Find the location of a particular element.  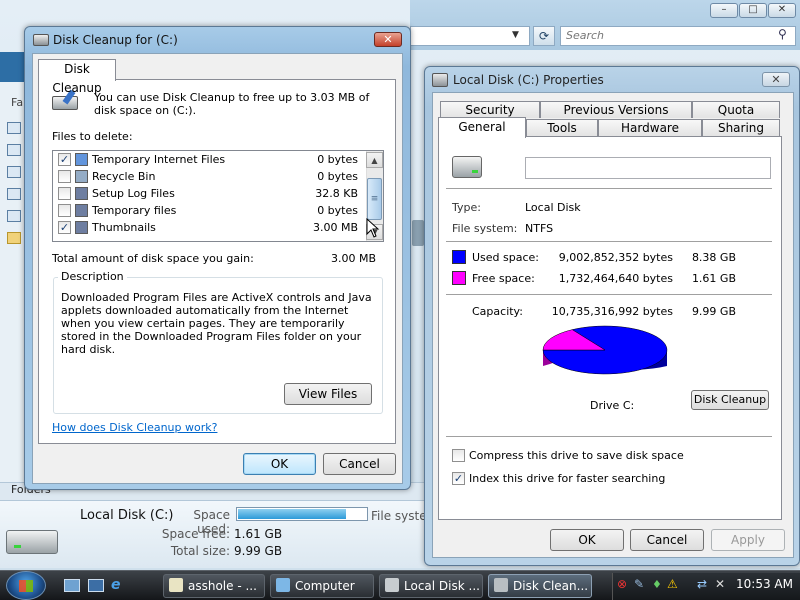

documents-icon is located at coordinates (14, 128).